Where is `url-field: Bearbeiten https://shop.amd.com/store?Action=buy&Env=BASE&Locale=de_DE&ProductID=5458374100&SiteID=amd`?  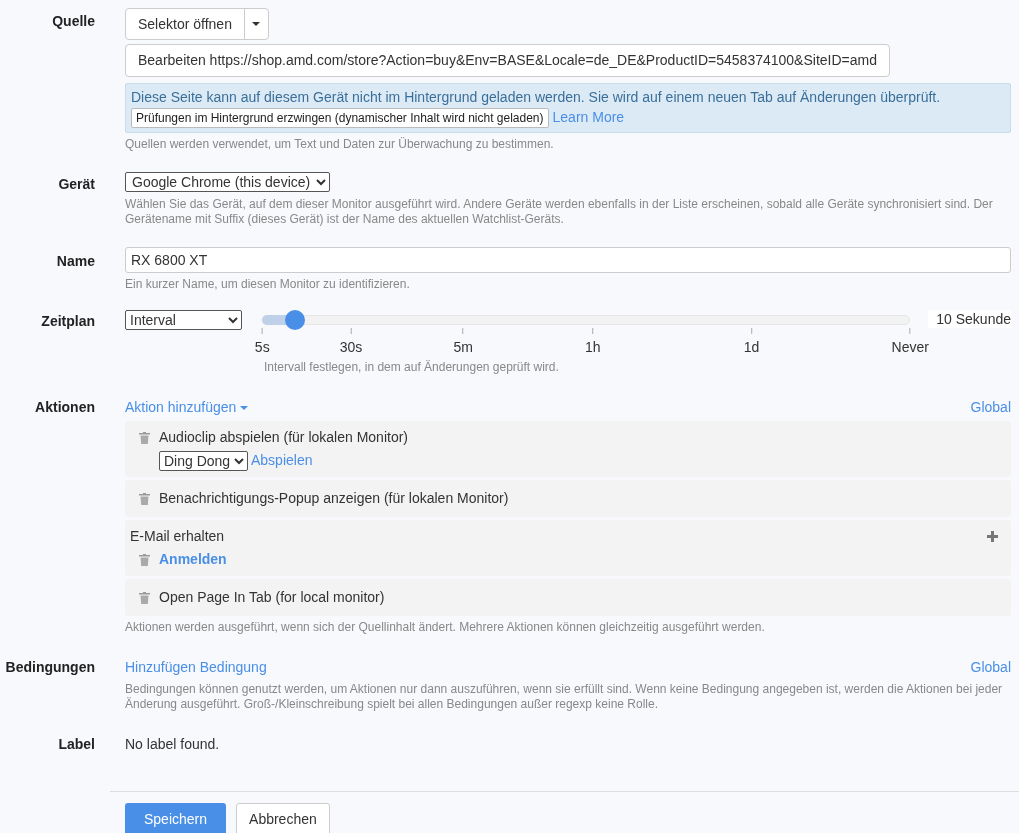
url-field: Bearbeiten https://shop.amd.com/store?Action=buy&Env=BASE&Locale=de_DE&ProductID=5458374100&SiteID=amd is located at coordinates (507, 60).